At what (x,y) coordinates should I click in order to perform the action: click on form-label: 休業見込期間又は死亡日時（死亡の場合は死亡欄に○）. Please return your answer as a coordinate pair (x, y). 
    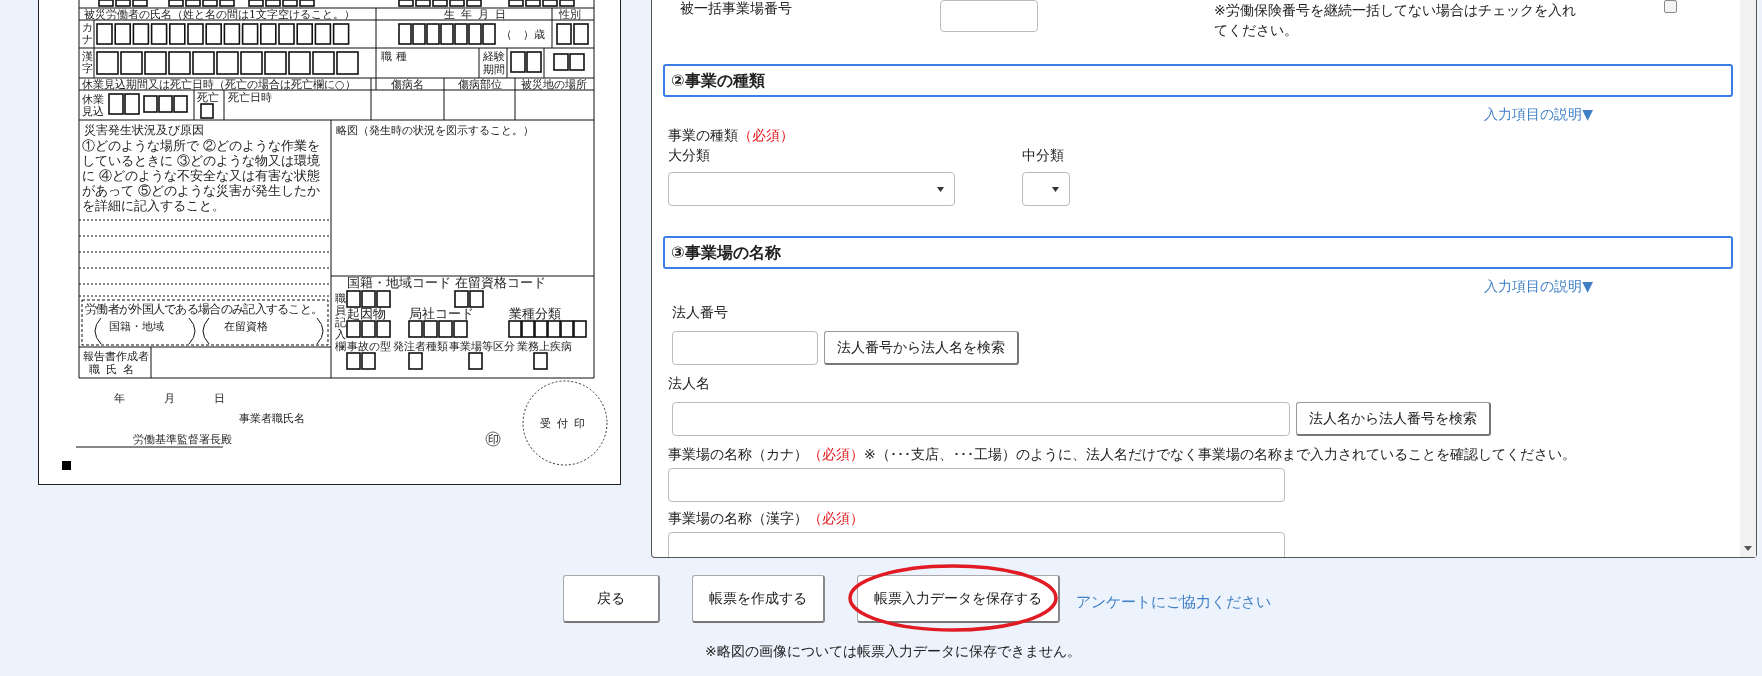
    Looking at the image, I should click on (219, 84).